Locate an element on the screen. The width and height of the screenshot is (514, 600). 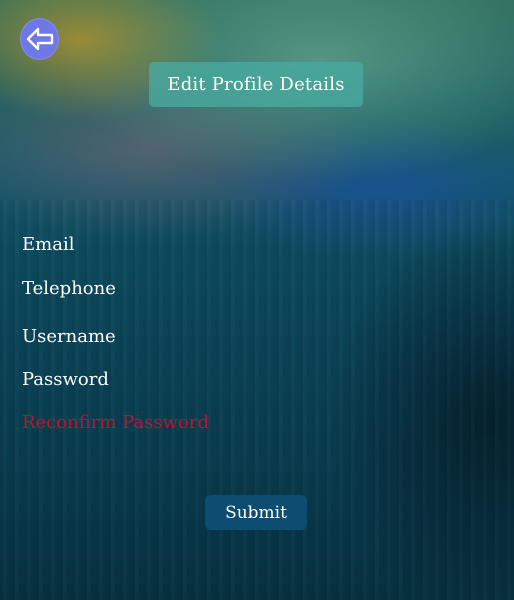
submit-button: Submit is located at coordinates (256, 512).